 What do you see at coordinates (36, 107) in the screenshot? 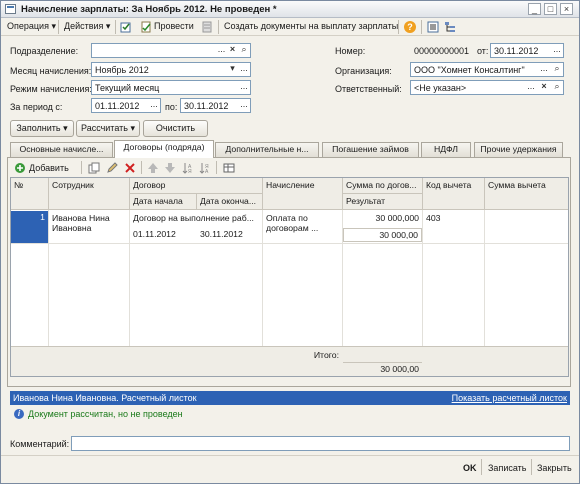
I see `period-label: За период с:` at bounding box center [36, 107].